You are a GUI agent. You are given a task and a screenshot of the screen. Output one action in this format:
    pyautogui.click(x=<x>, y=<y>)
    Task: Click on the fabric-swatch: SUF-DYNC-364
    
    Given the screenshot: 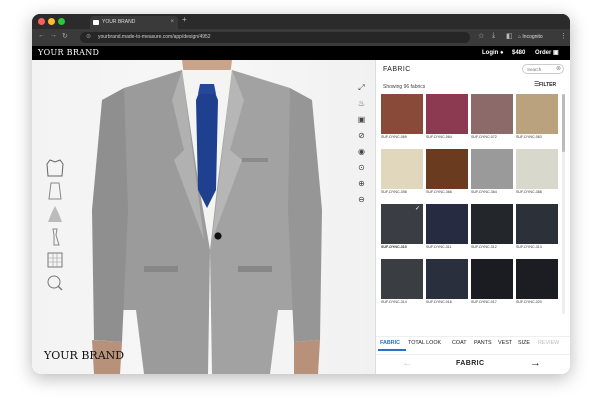 What is the action you would take?
    pyautogui.click(x=492, y=171)
    